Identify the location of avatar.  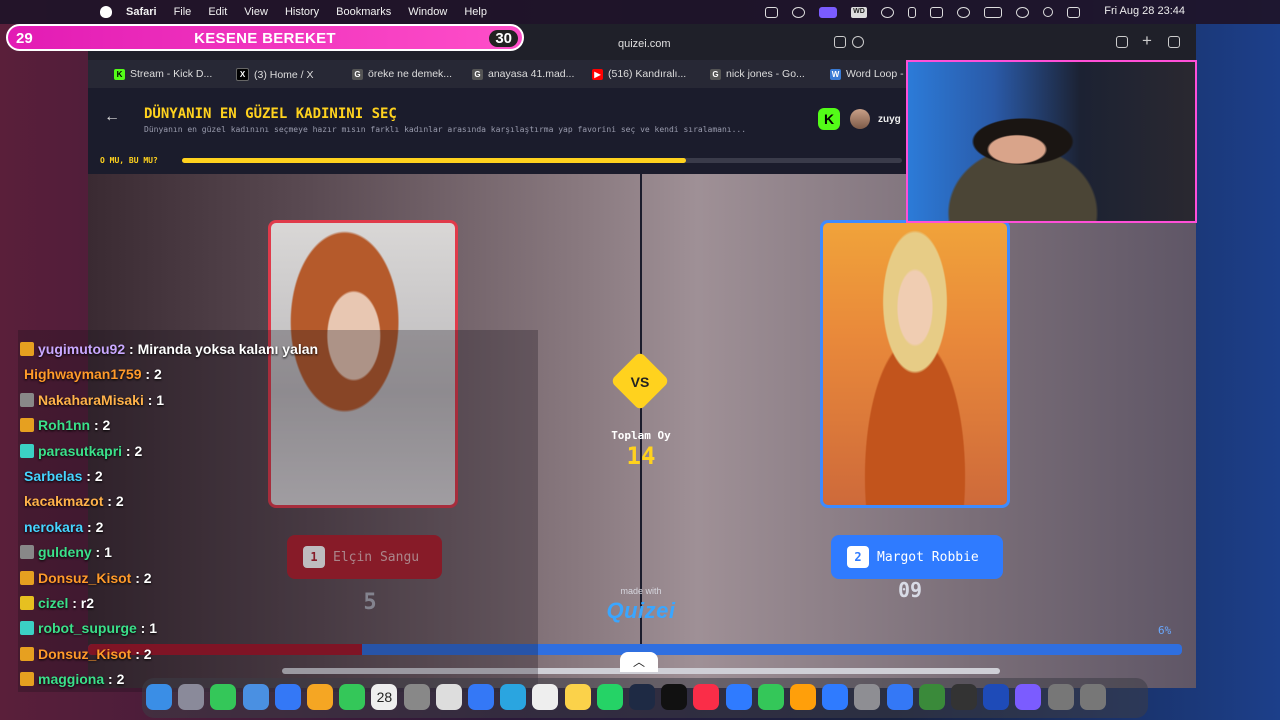
(860, 119).